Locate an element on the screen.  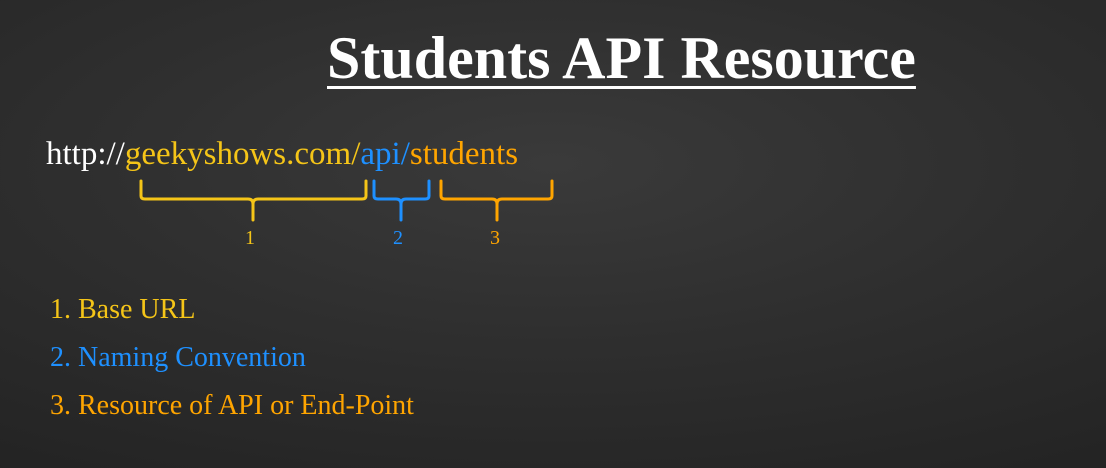
legend-item-naming-convention: 2. Naming Convention is located at coordinates (178, 357).